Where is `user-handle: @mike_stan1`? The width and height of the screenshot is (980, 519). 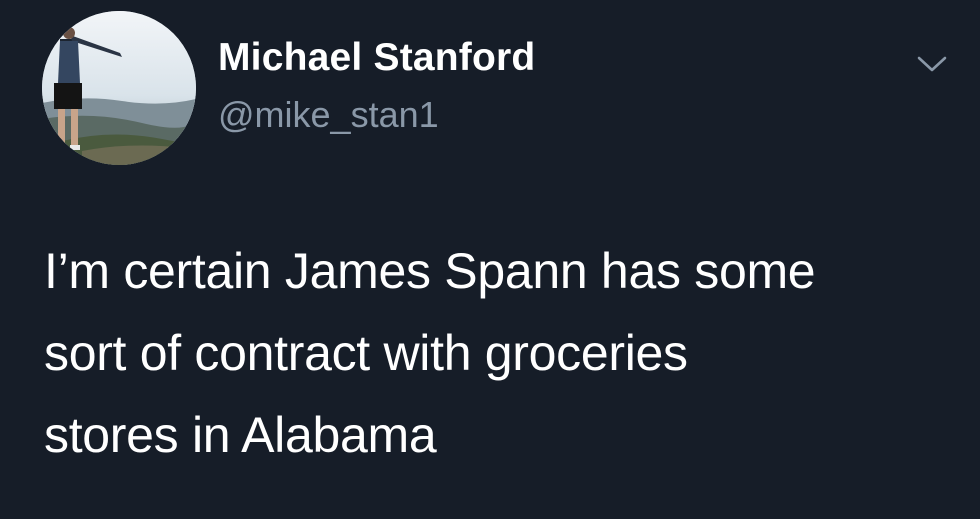
user-handle: @mike_stan1 is located at coordinates (328, 115).